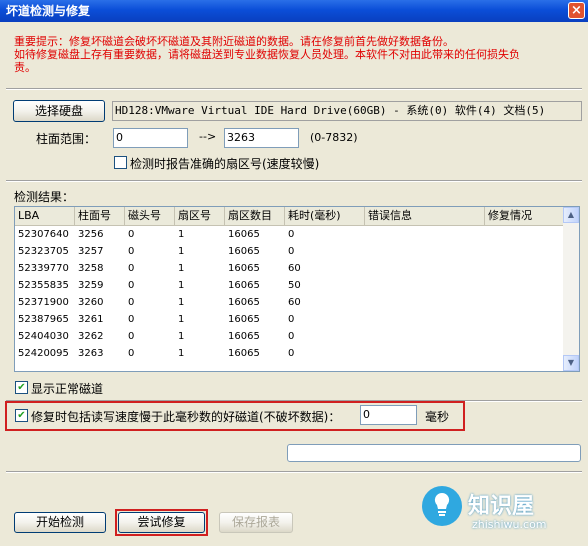 Image resolution: width=588 pixels, height=546 pixels. I want to click on table-cell: 3263, so click(91, 353).